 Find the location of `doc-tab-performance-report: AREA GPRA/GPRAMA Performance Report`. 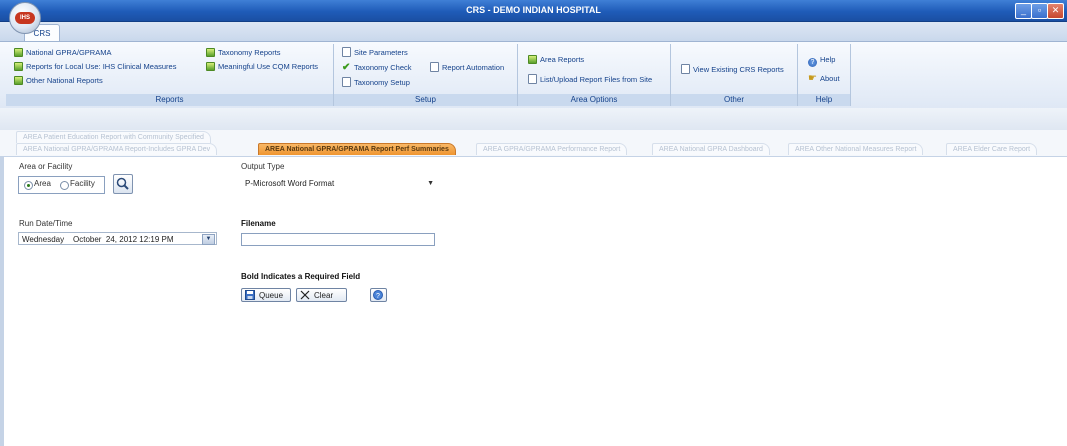

doc-tab-performance-report: AREA GPRA/GPRAMA Performance Report is located at coordinates (552, 149).